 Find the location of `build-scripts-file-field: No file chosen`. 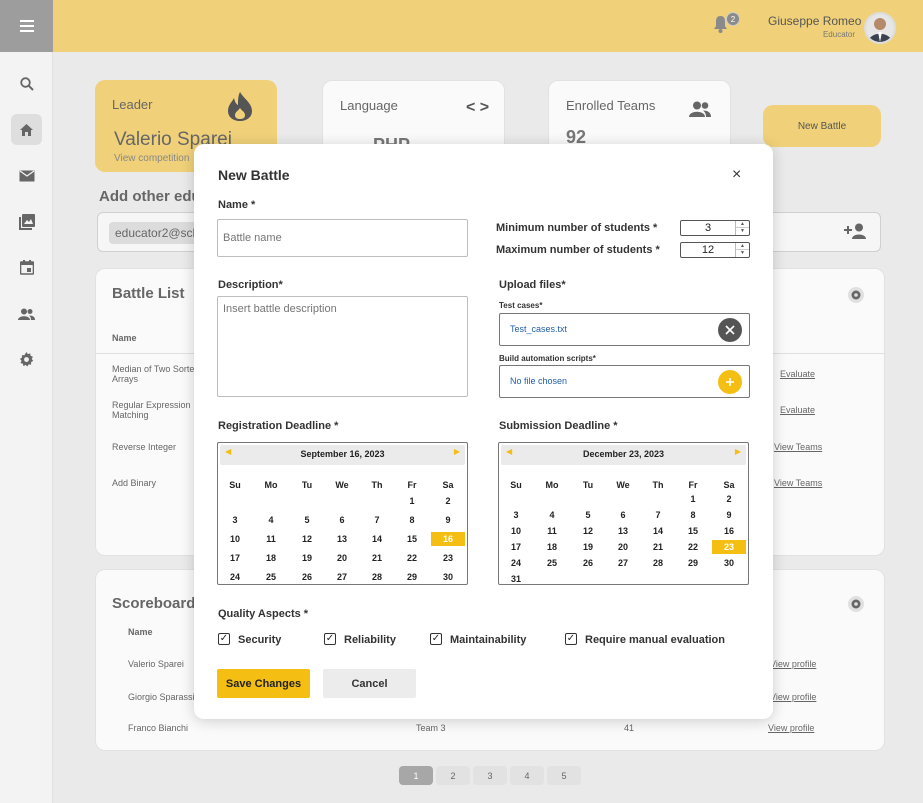

build-scripts-file-field: No file chosen is located at coordinates (624, 381).